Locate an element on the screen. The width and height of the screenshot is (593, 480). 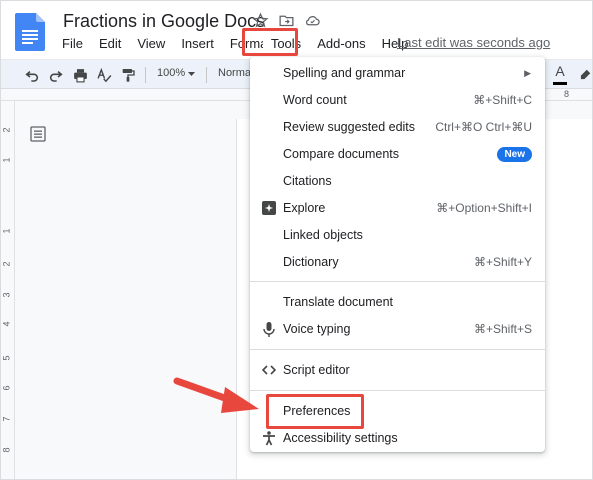
menu-item-label: Compare documents is located at coordinates (341, 154).